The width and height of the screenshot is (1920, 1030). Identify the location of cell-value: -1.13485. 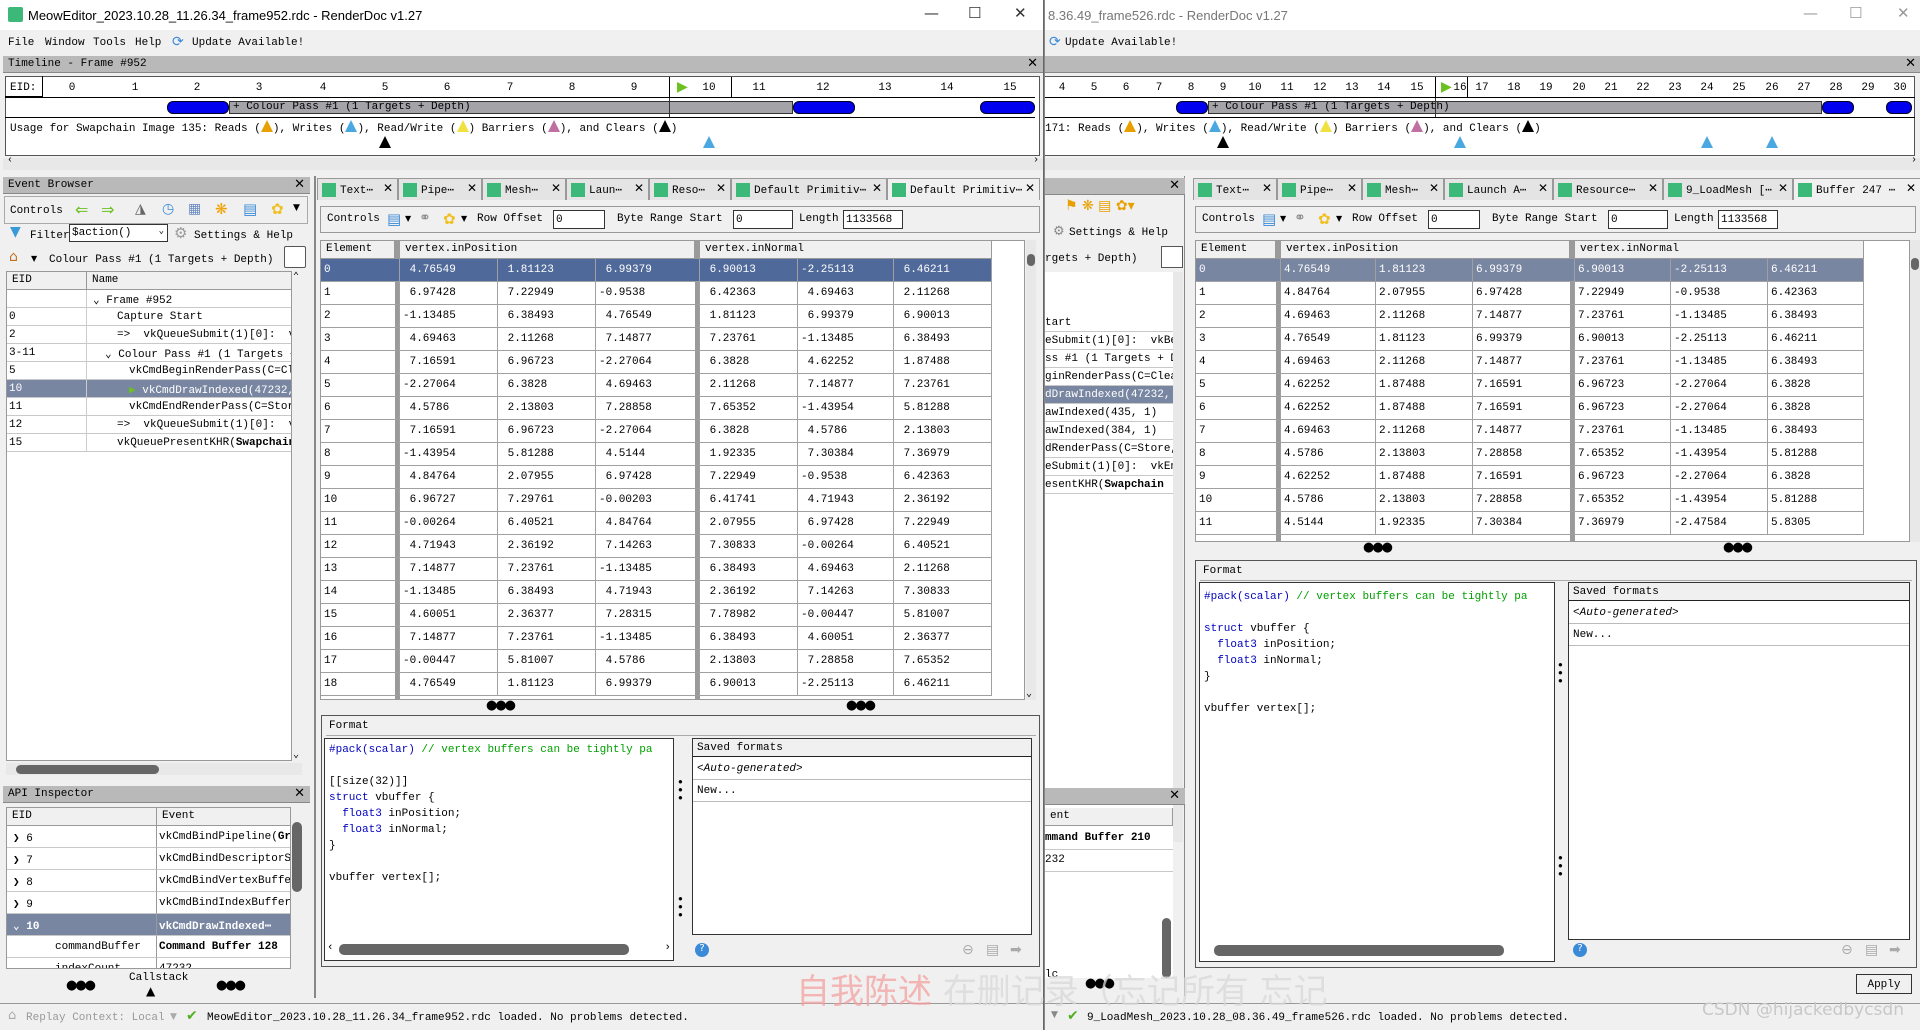
(846, 339).